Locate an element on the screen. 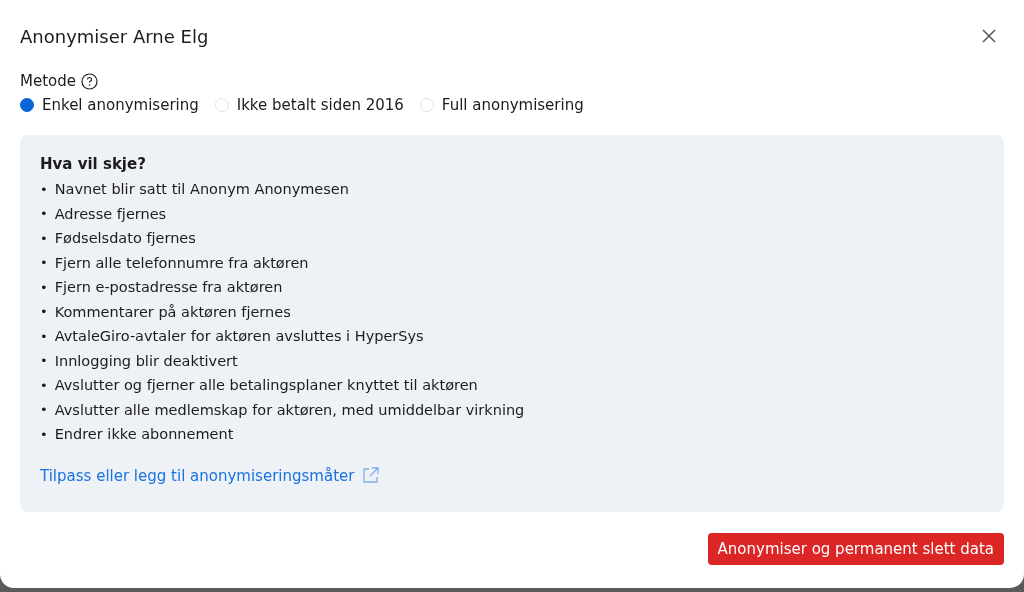 The width and height of the screenshot is (1024, 592). dialog-title: Anonymiser Arne Elg is located at coordinates (114, 36).